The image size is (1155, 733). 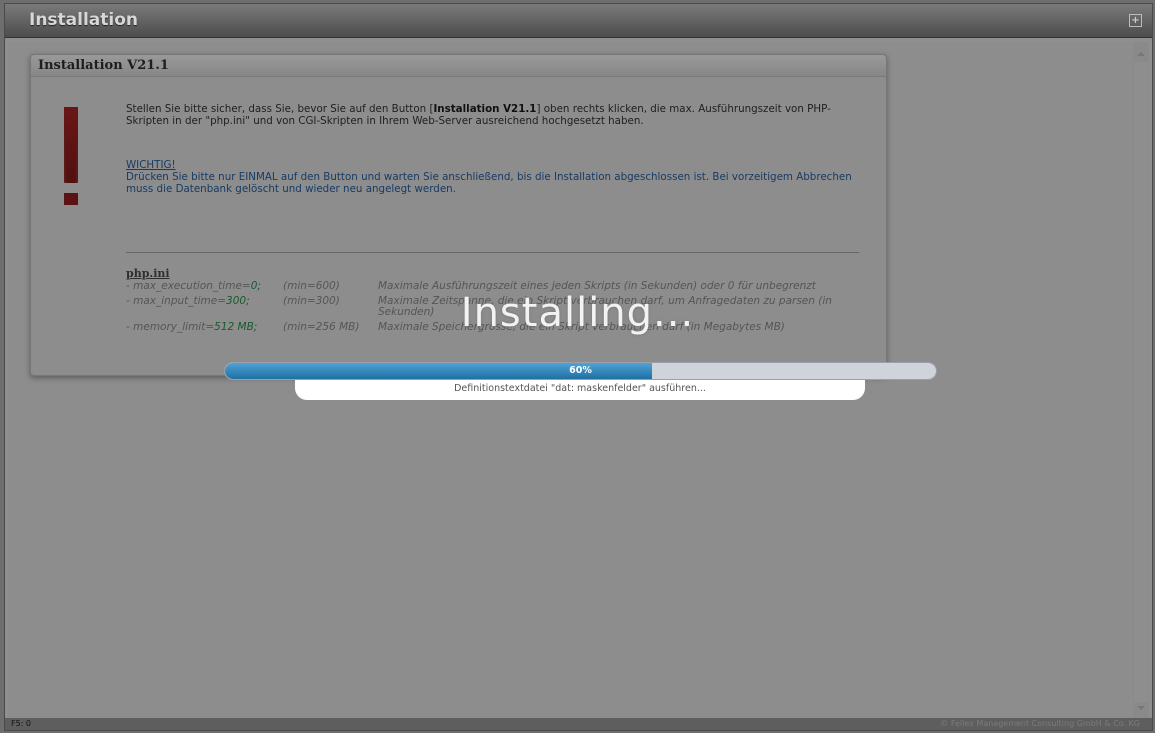 I want to click on phpini-heading: php.ini, so click(x=496, y=273).